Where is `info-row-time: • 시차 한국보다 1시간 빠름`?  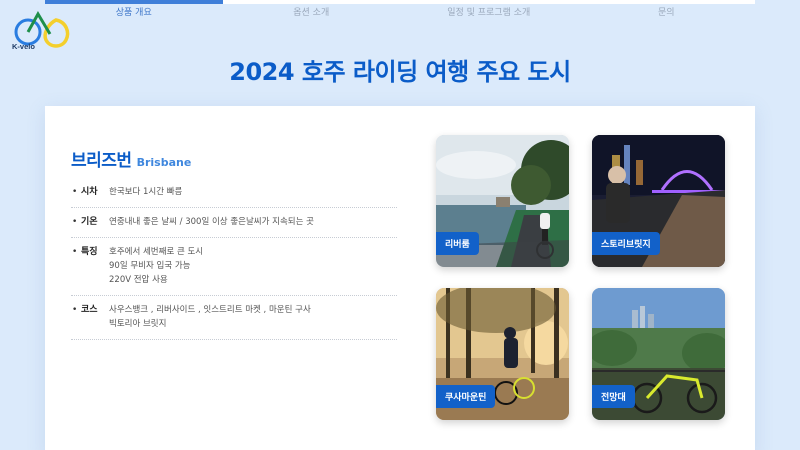 info-row-time: • 시차 한국보다 1시간 빠름 is located at coordinates (234, 193).